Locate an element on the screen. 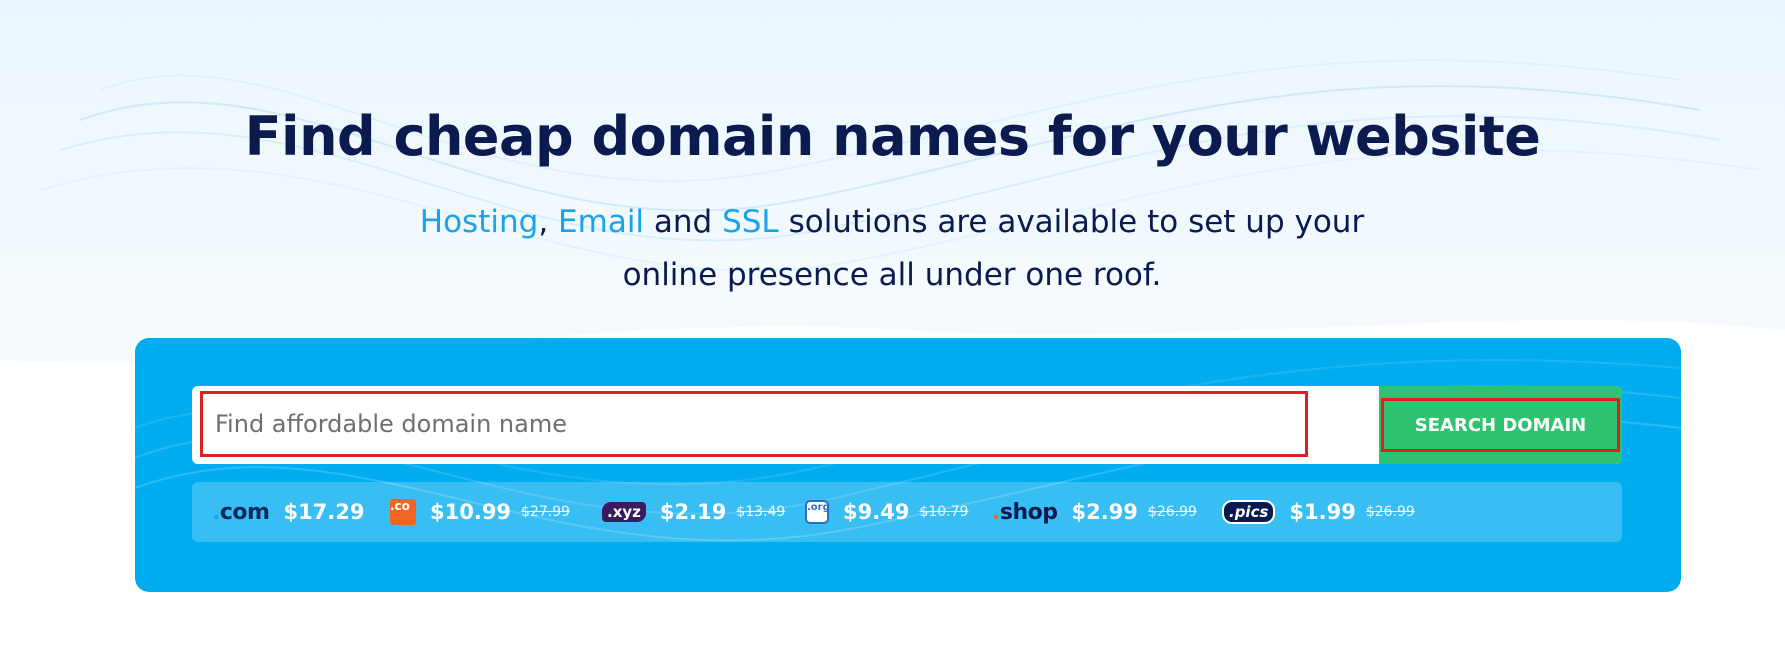 The image size is (1785, 666). tld-item-pics: .pics $1.99 $26.99 is located at coordinates (1318, 512).